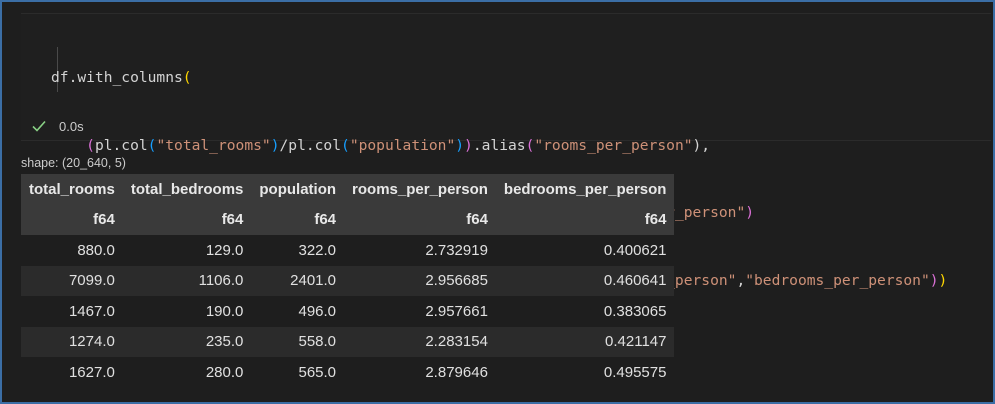  I want to click on execution-status: 0.0s, so click(57, 126).